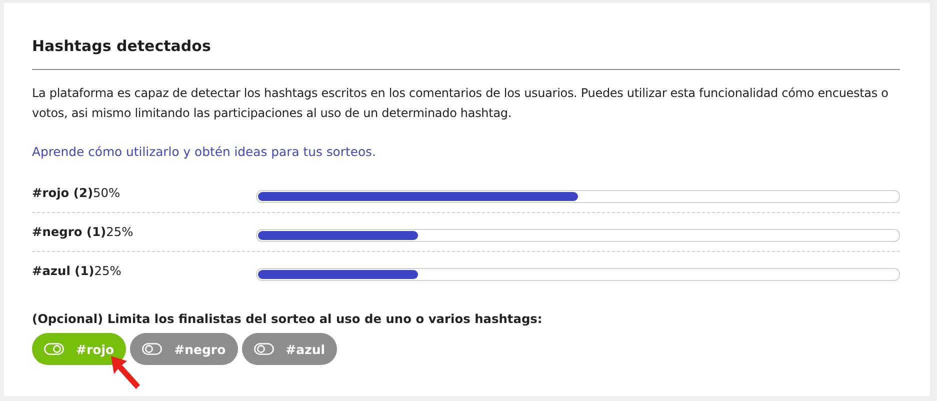  Describe the element at coordinates (63, 193) in the screenshot. I see `hashtag-count: #rojo (2)` at that location.